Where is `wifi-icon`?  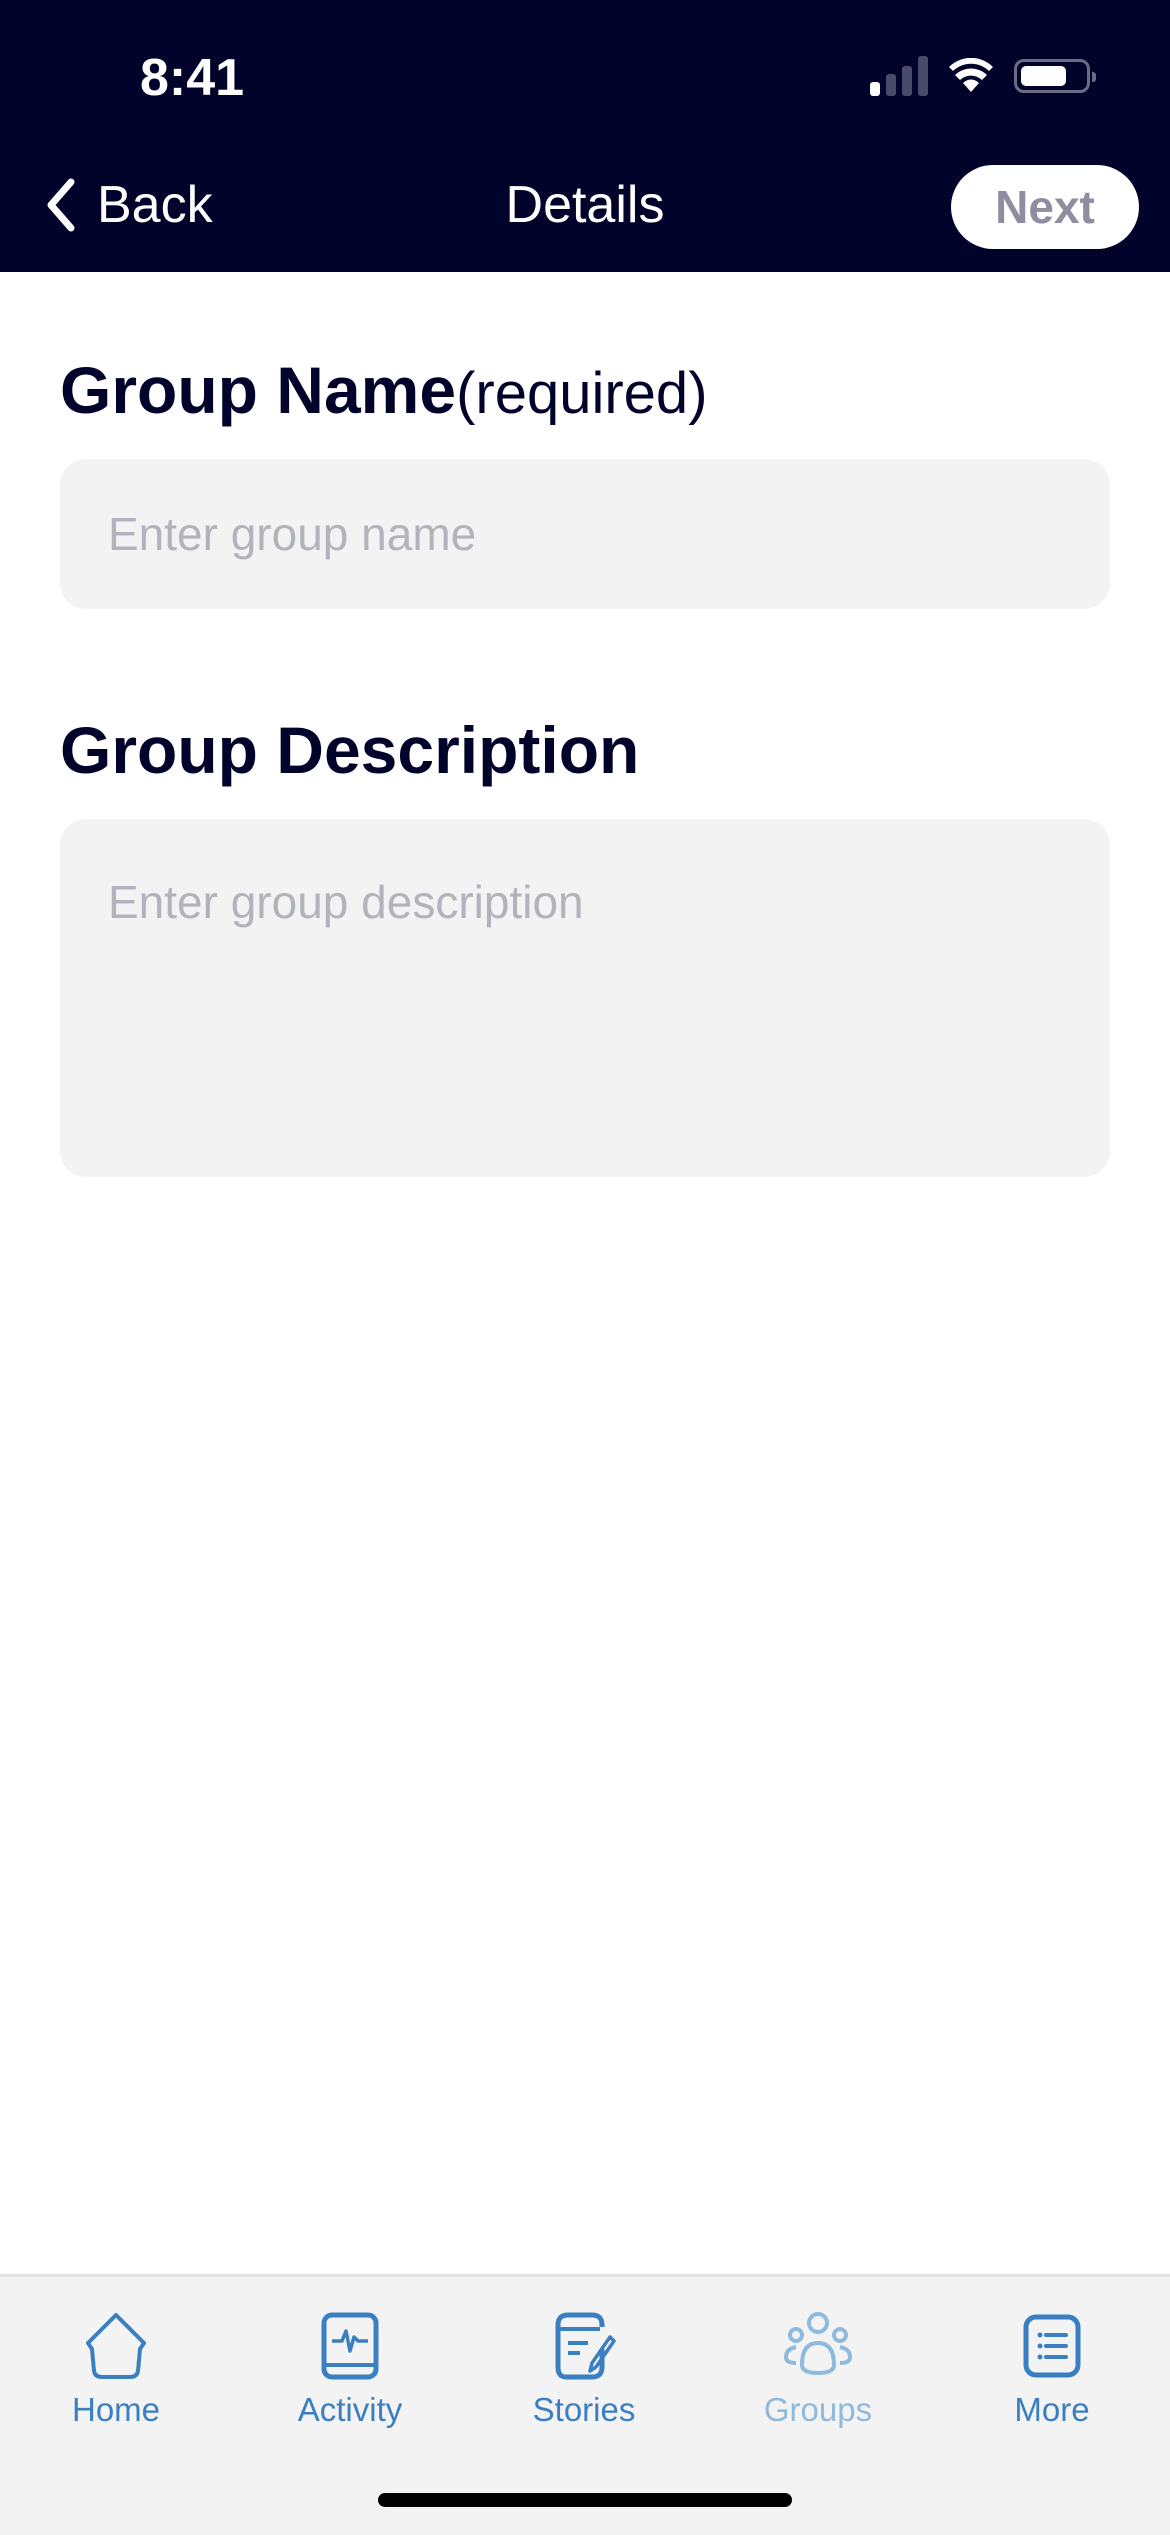
wifi-icon is located at coordinates (971, 75).